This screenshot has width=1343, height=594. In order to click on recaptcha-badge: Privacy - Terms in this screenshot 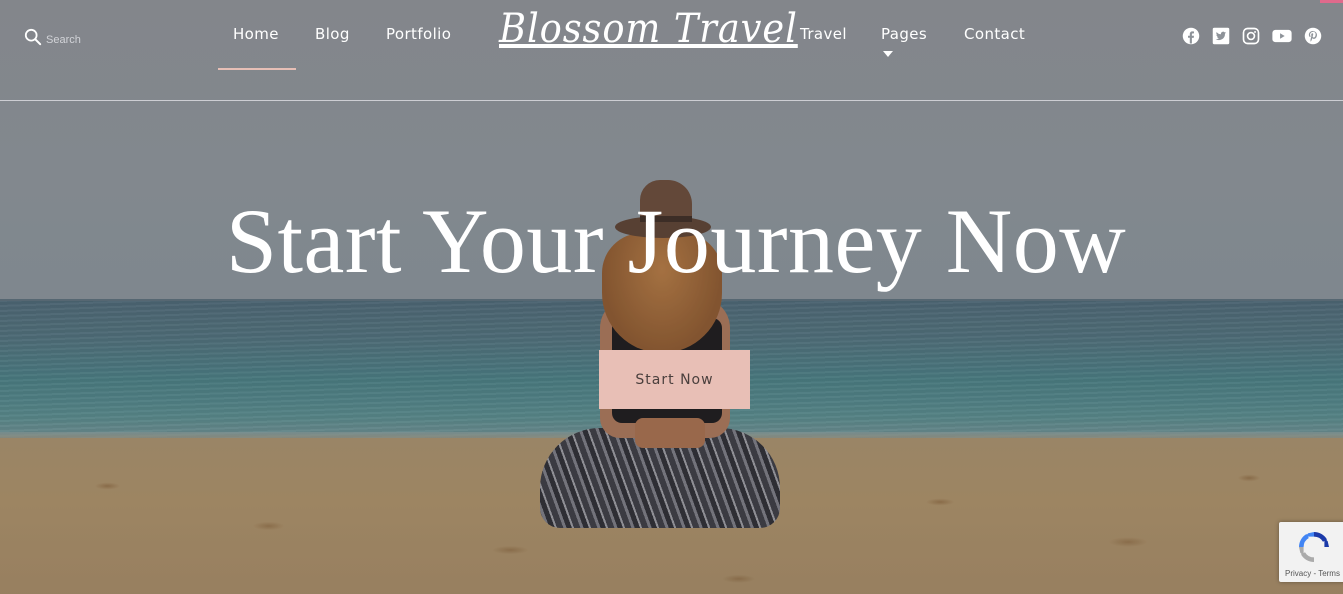, I will do `click(1311, 552)`.